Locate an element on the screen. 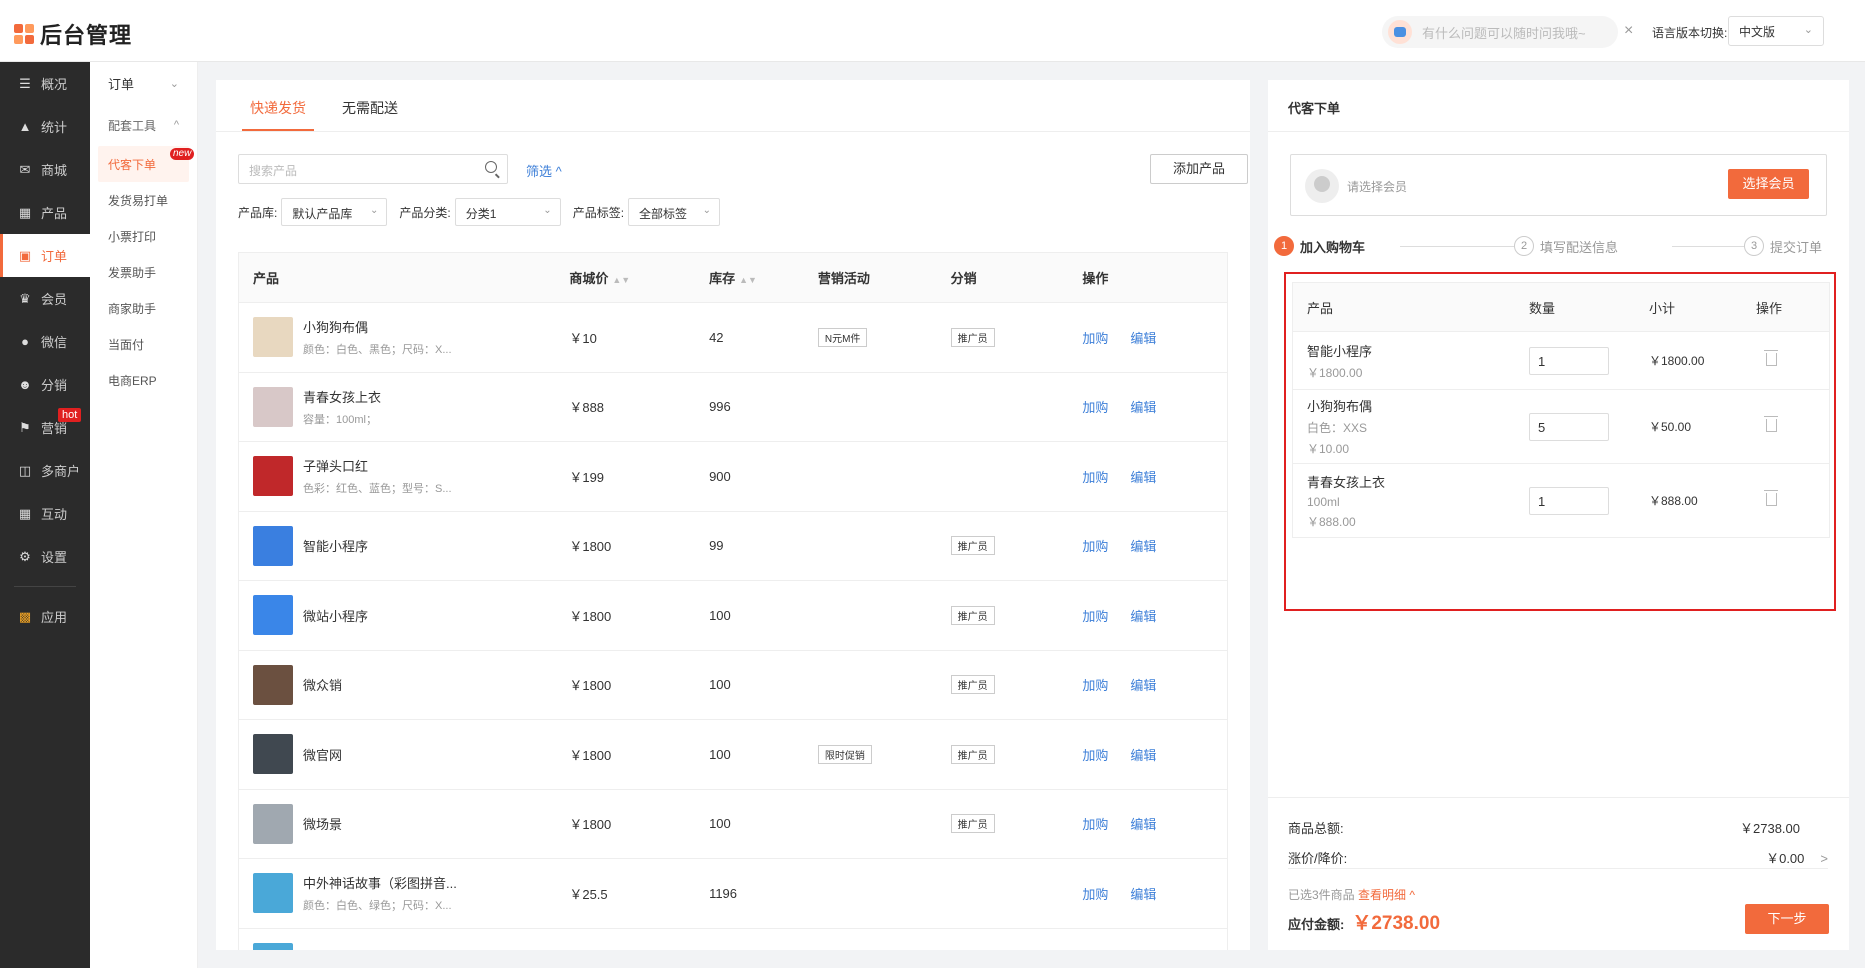 The image size is (1865, 968). order-icon: ▣ is located at coordinates (25, 255).